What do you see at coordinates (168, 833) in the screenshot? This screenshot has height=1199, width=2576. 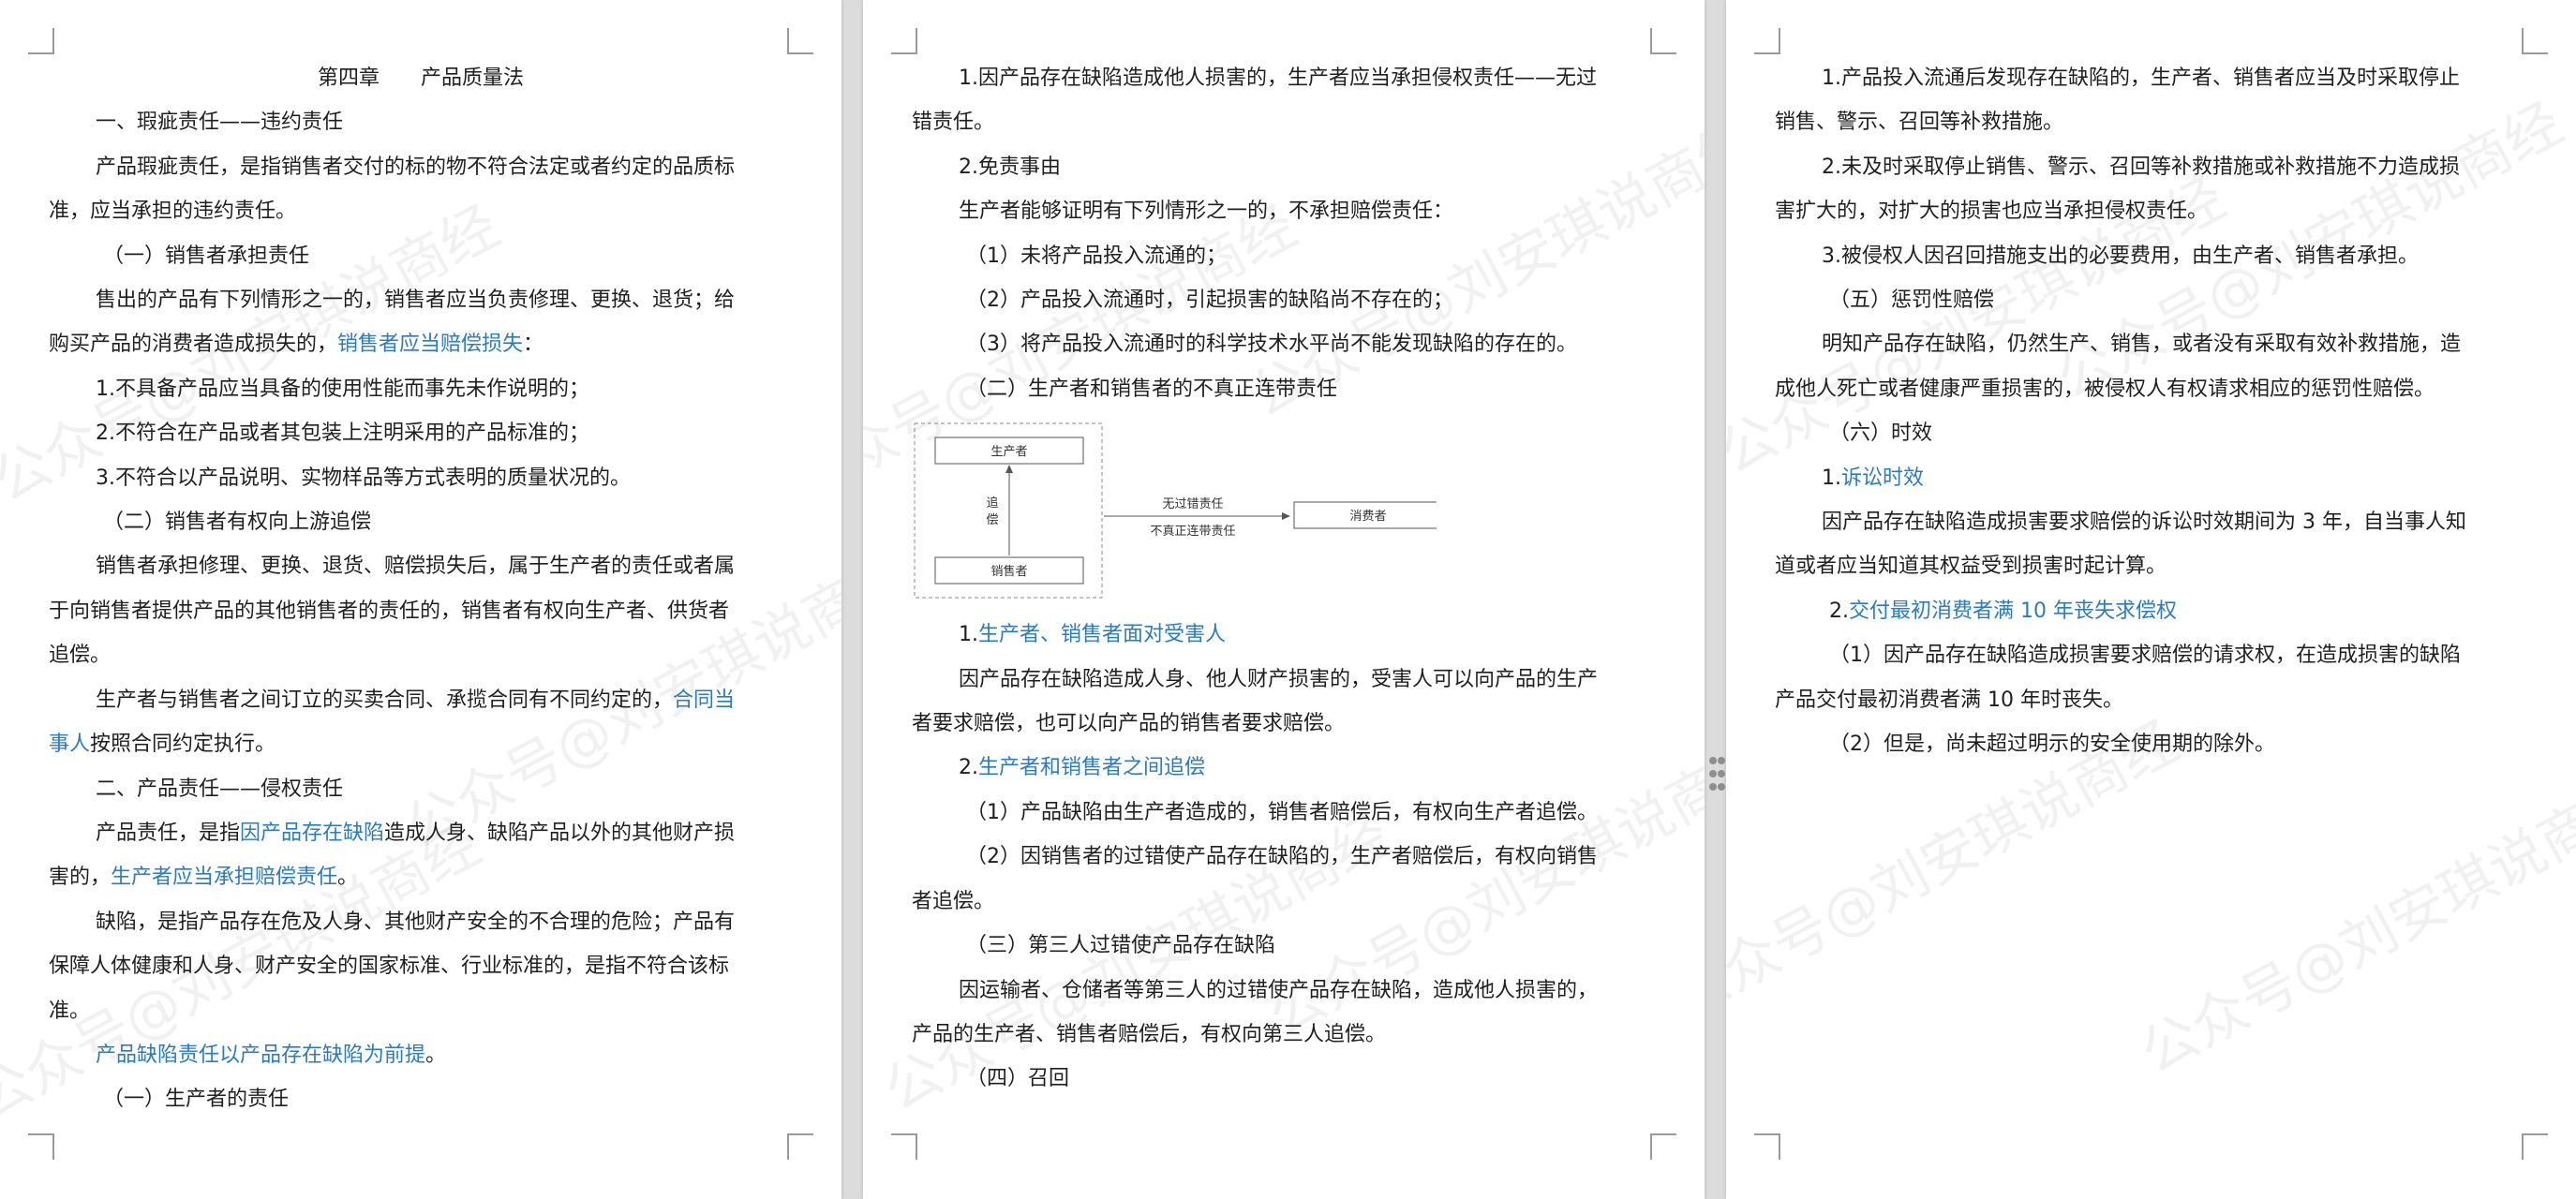 I see `text-run: 产品责任，是指` at bounding box center [168, 833].